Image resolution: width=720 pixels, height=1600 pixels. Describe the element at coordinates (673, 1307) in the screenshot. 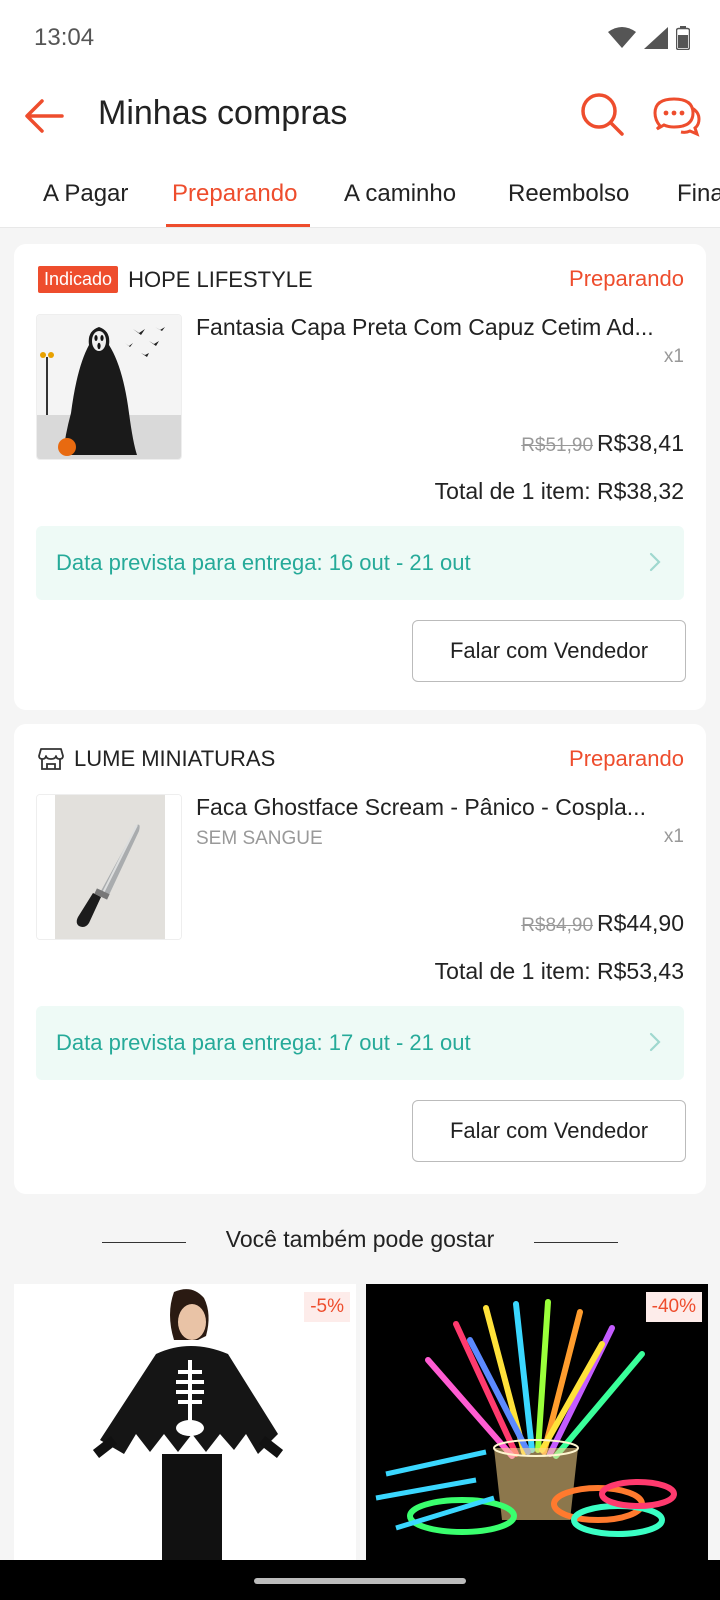

I see `discount-badge: -40%` at that location.